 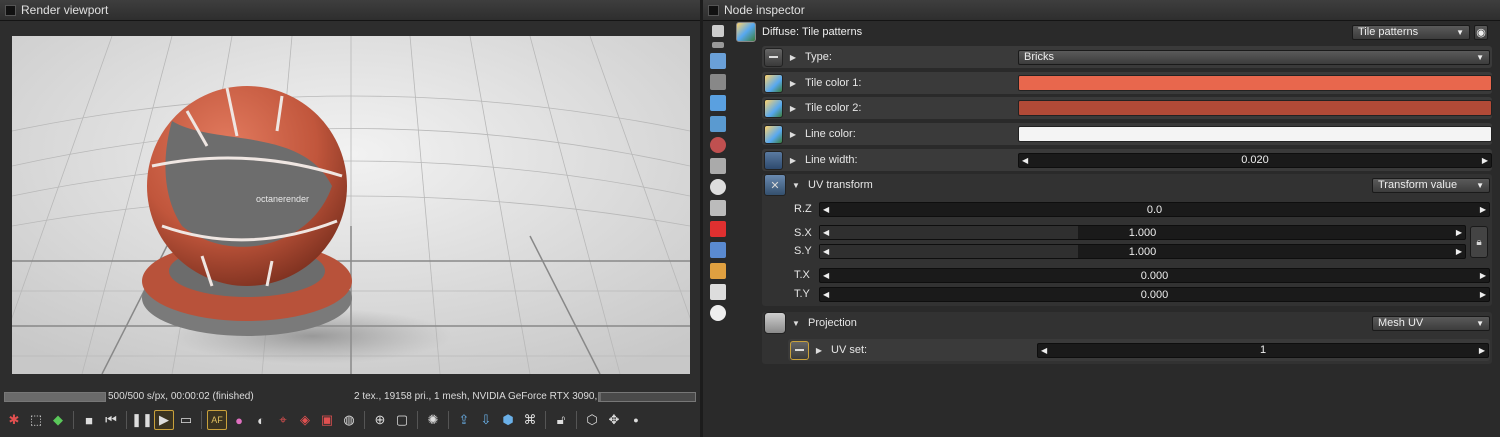 I want to click on play-icon: ▶, so click(x=164, y=420).